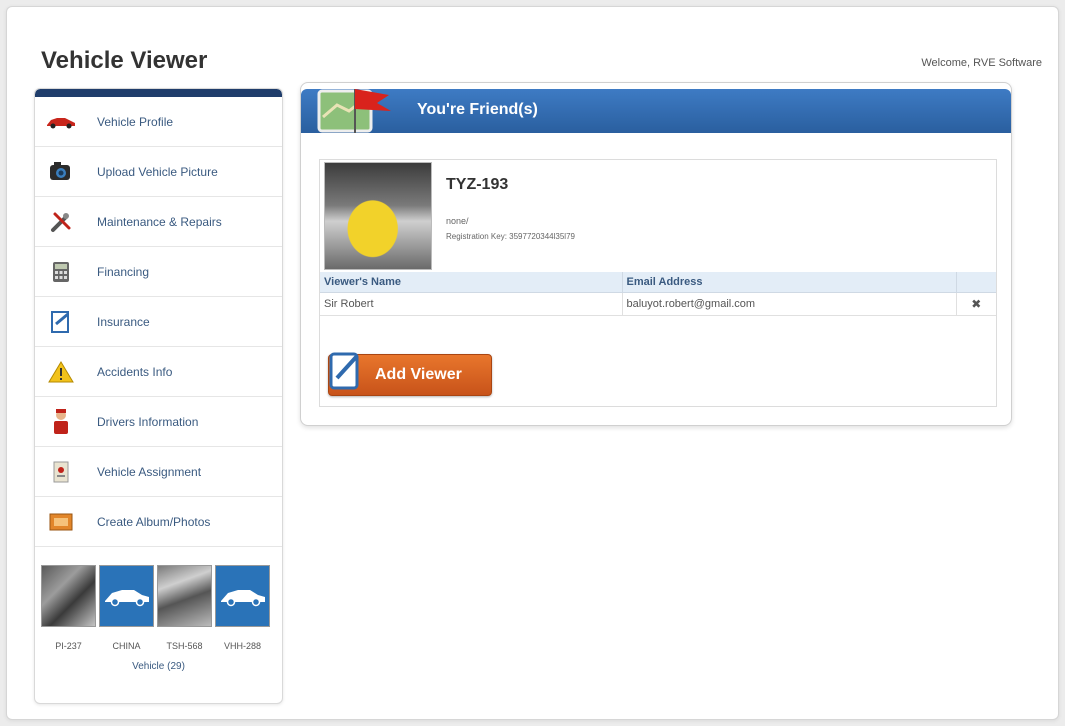  Describe the element at coordinates (656, 111) in the screenshot. I see `panel-header: You're Friend(s)` at that location.